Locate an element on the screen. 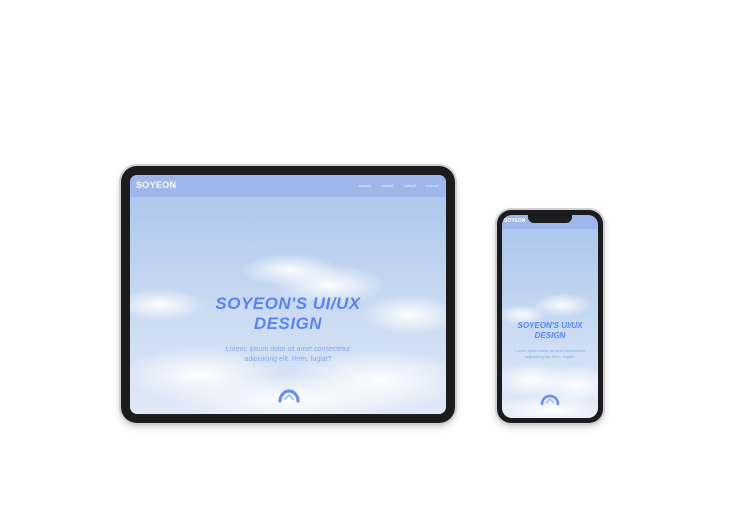 Image resolution: width=737 pixels, height=515 pixels. phone-hero-title-line2: DESIGN is located at coordinates (550, 335).